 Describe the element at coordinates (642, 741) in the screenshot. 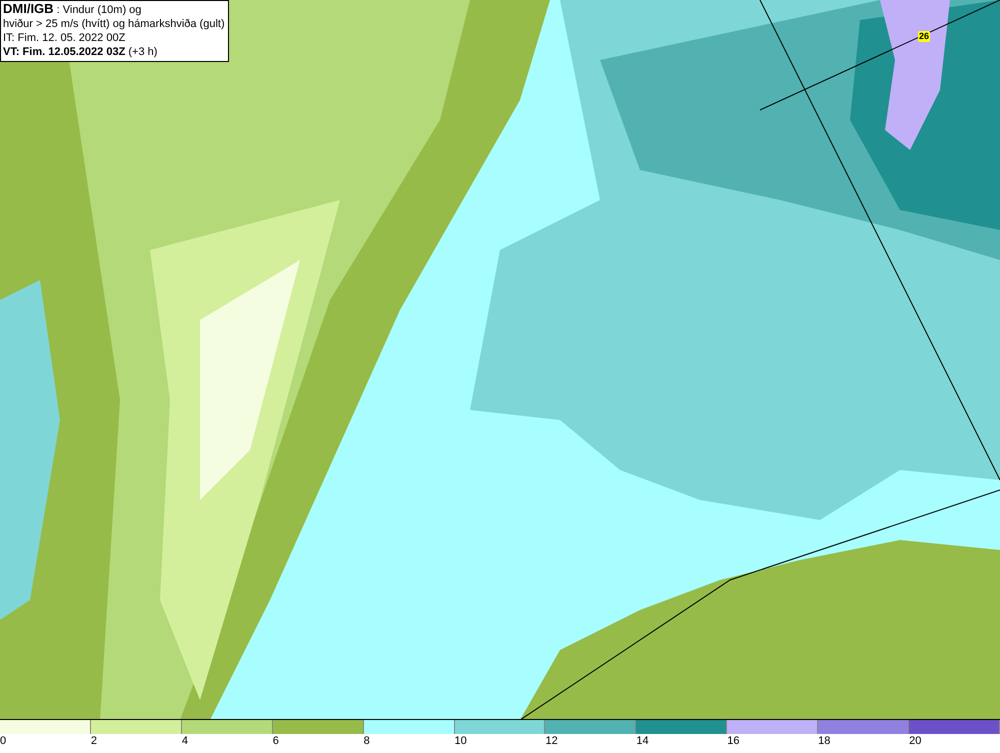

I see `legend-label: 14` at that location.